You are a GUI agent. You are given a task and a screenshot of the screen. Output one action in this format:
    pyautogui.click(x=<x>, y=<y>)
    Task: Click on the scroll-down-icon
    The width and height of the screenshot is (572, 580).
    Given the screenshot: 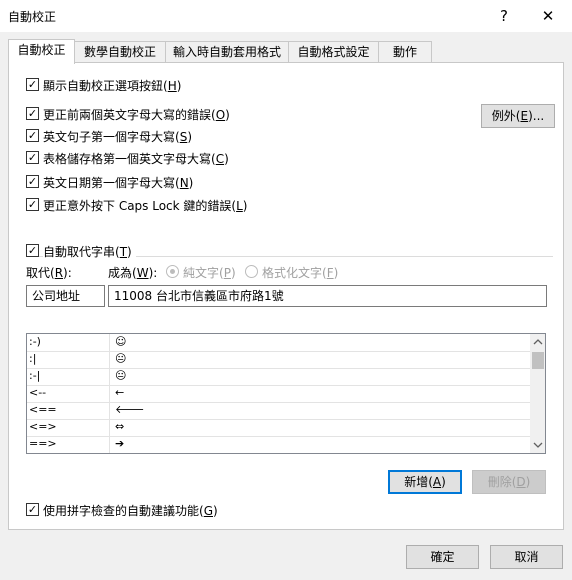 What is the action you would take?
    pyautogui.click(x=538, y=445)
    